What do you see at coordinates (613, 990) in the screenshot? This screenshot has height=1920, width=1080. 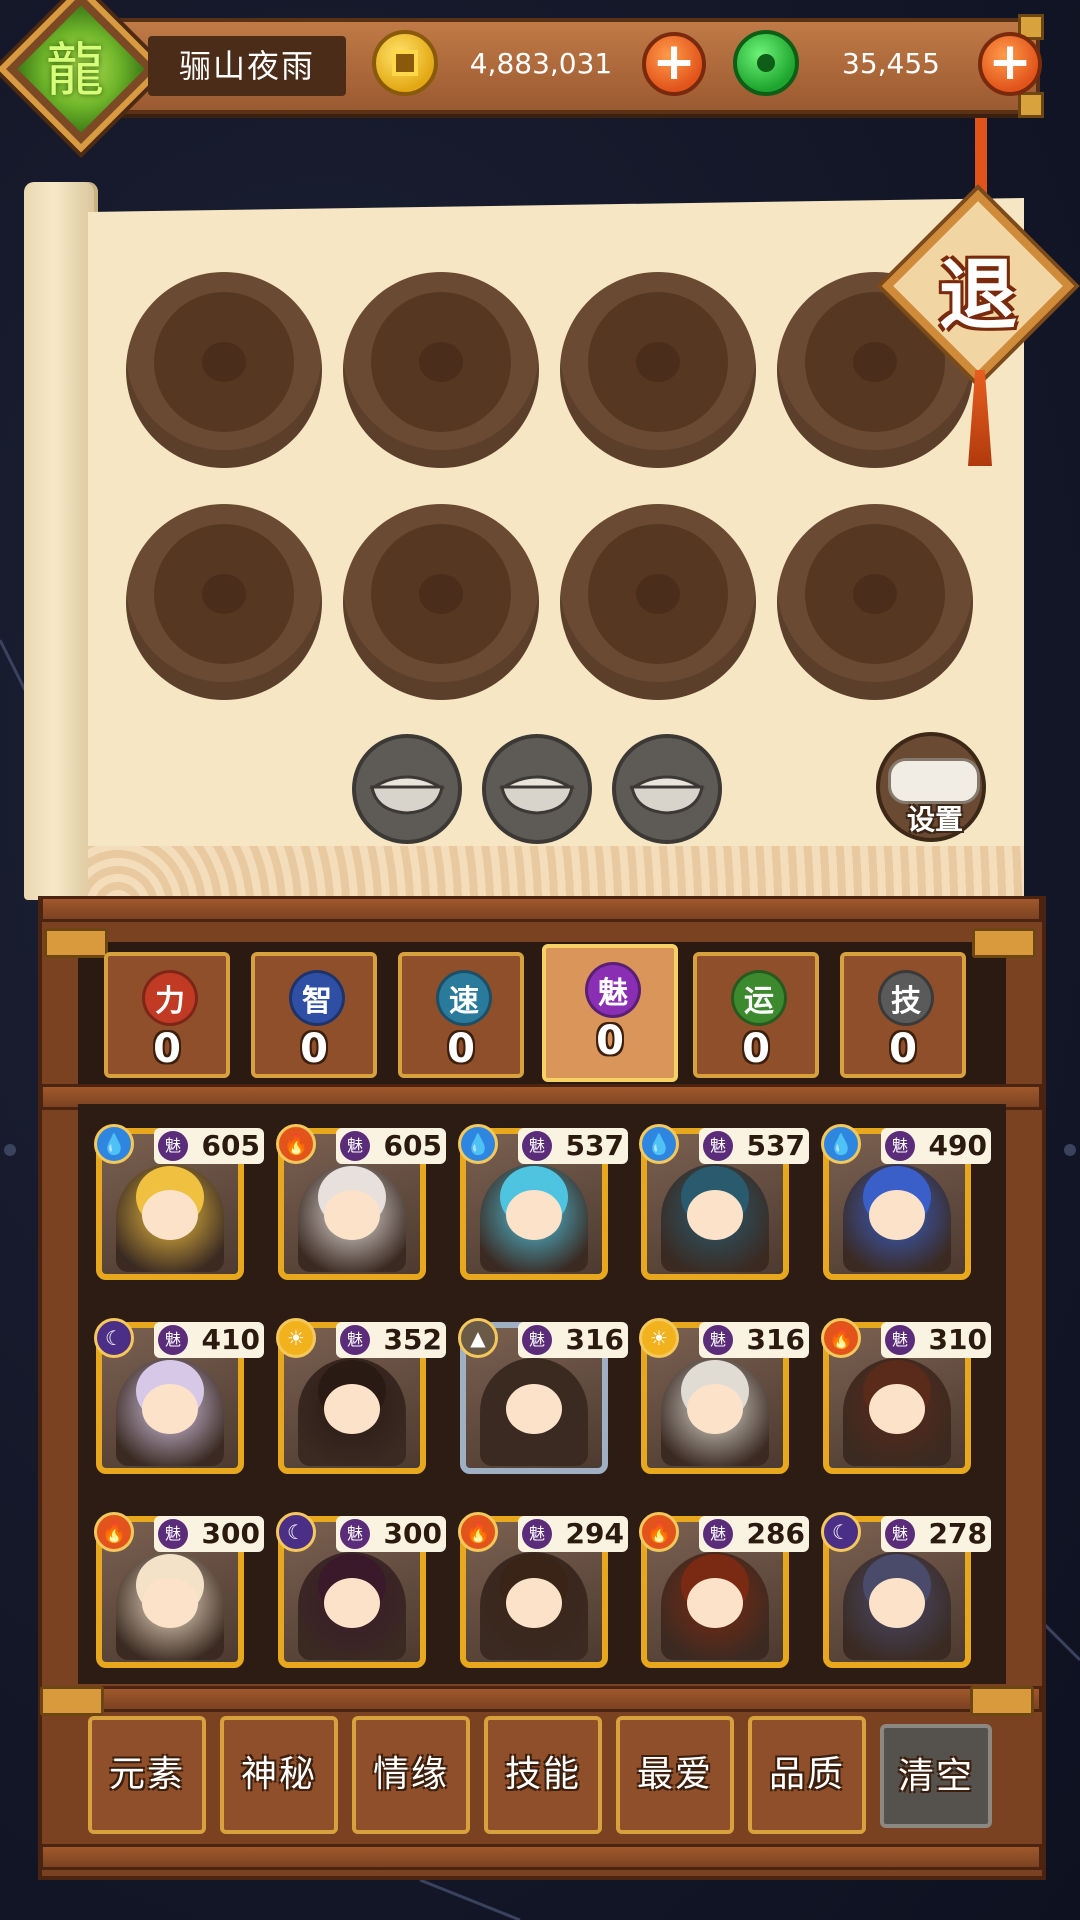 I see `stat-icon: 魅` at bounding box center [613, 990].